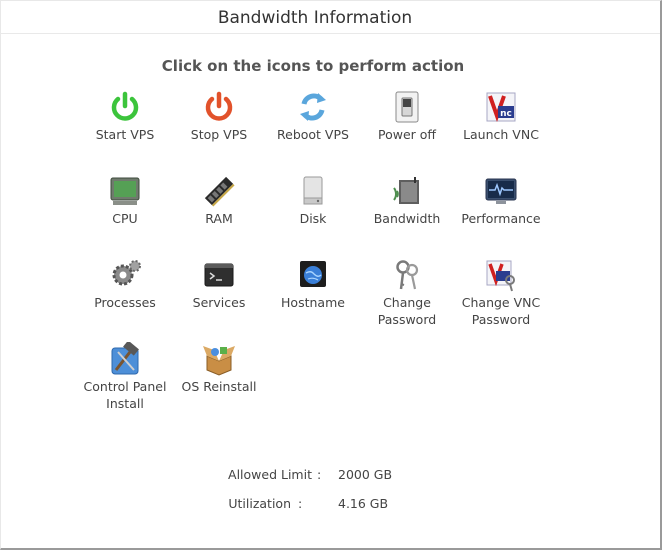  I want to click on power-off-icon, so click(219, 106).